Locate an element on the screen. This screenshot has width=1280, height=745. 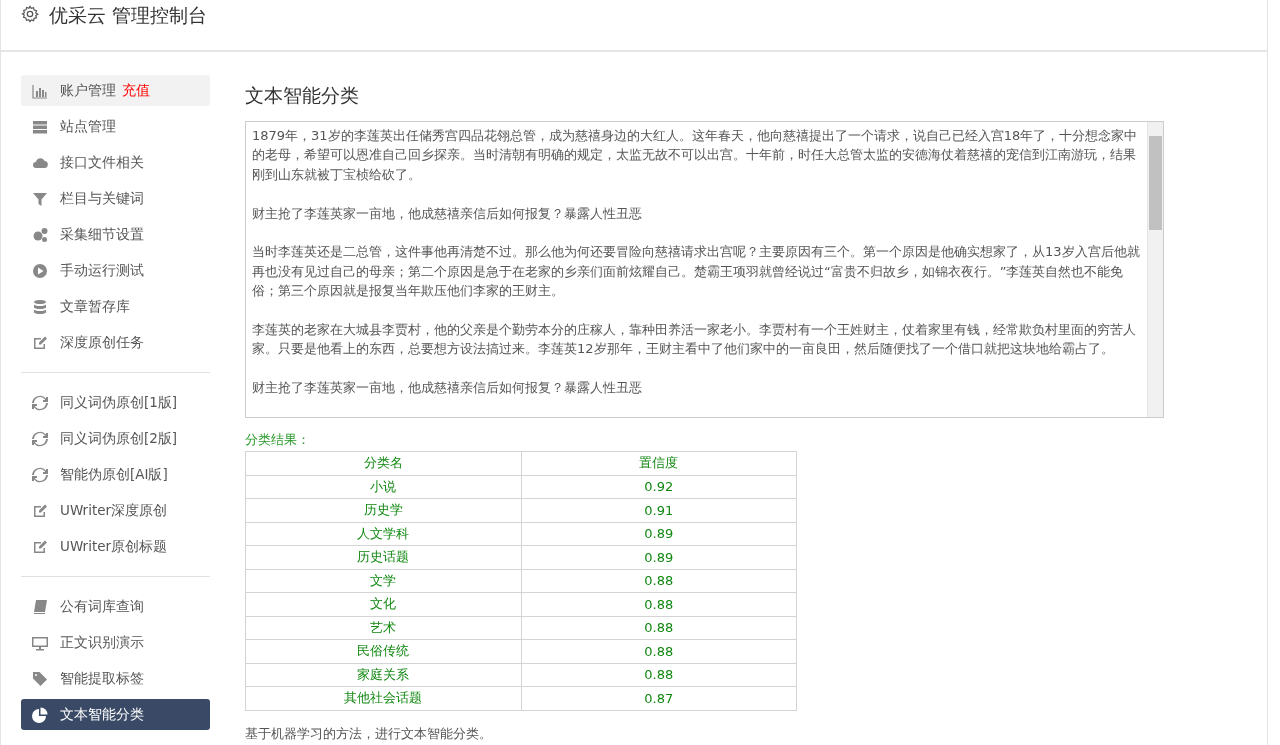
sidebar-item: 同义词伪原创[1版] is located at coordinates (115, 402).